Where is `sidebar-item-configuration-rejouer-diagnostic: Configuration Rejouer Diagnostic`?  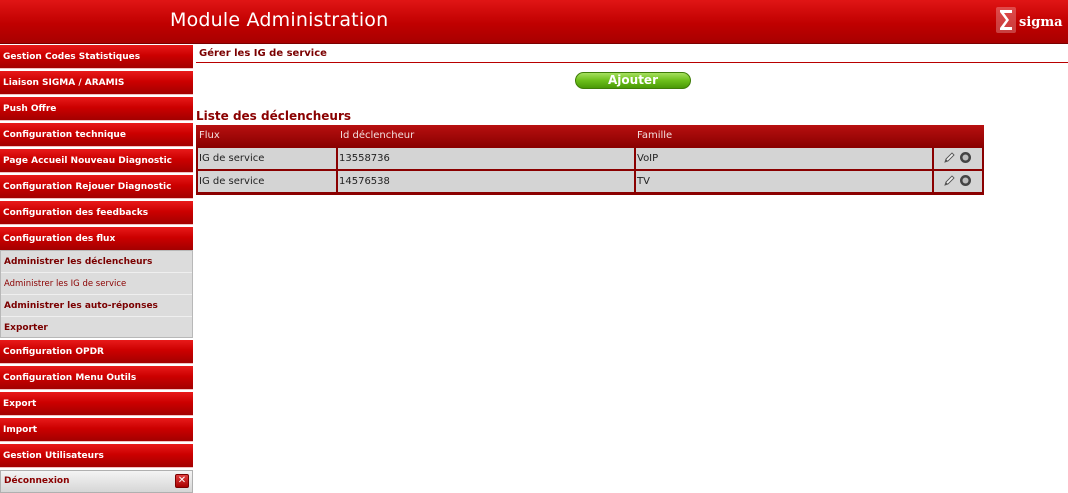
sidebar-item-configuration-rejouer-diagnostic: Configuration Rejouer Diagnostic is located at coordinates (96, 187).